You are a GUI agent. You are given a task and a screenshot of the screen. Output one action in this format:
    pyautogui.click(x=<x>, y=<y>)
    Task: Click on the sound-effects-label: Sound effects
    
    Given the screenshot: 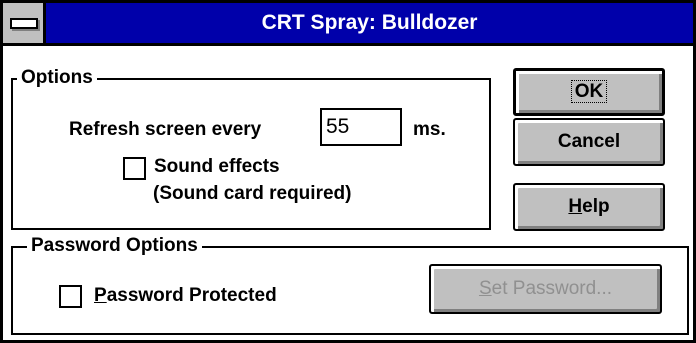 What is the action you would take?
    pyautogui.click(x=217, y=167)
    